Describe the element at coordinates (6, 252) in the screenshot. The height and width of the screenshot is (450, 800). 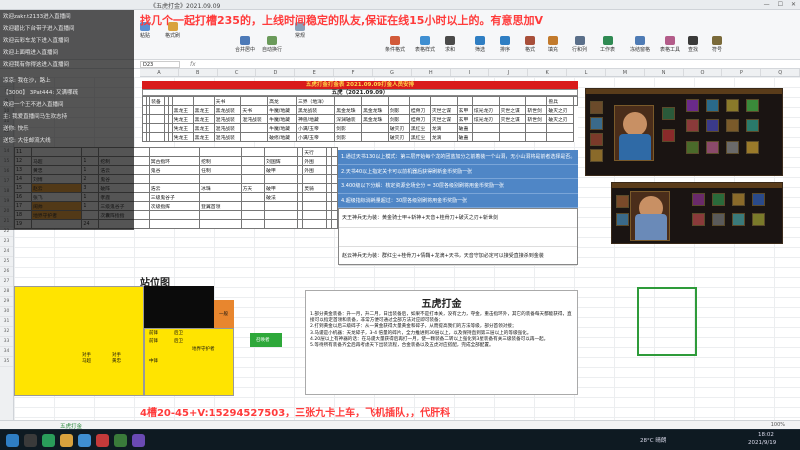
I see `row-number: 24` at that location.